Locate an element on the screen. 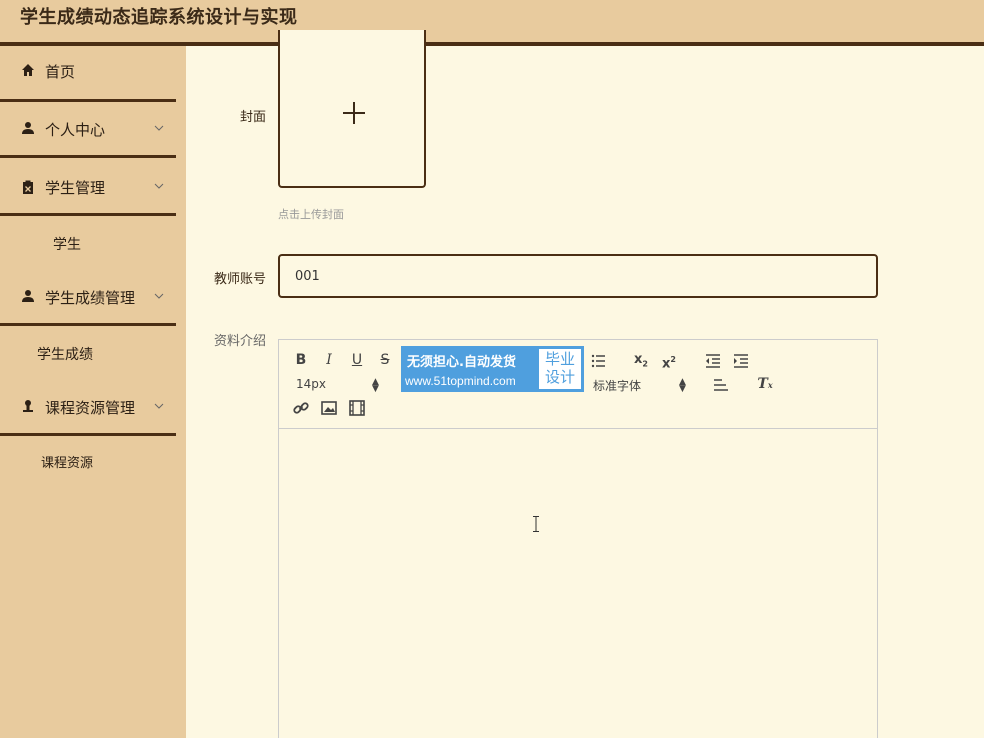 This screenshot has width=984, height=738. top-bar: 学生成绩动态追踪系统设计与实现 is located at coordinates (492, 23).